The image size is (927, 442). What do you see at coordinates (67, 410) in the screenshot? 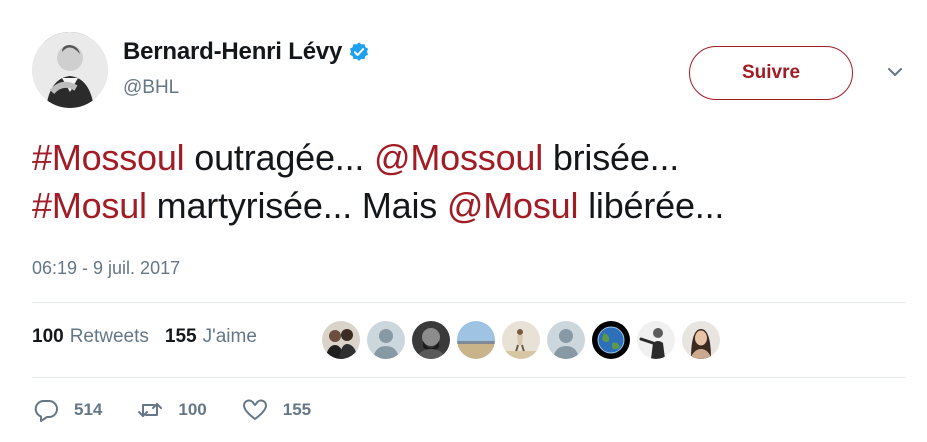
I see `reply-button: 514` at bounding box center [67, 410].